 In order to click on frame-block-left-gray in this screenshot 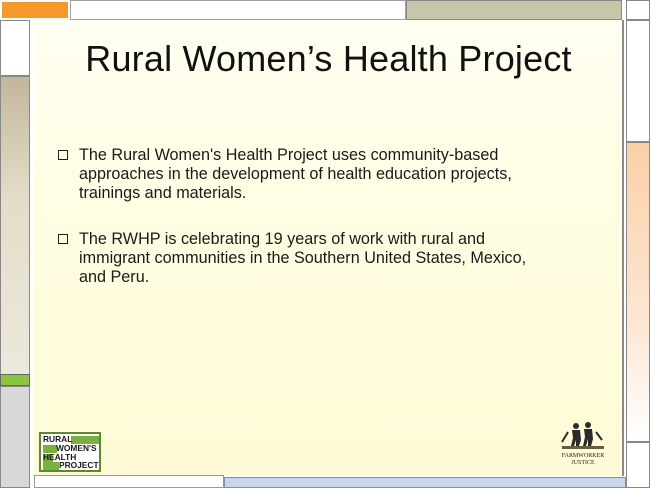, I will do `click(15, 437)`.